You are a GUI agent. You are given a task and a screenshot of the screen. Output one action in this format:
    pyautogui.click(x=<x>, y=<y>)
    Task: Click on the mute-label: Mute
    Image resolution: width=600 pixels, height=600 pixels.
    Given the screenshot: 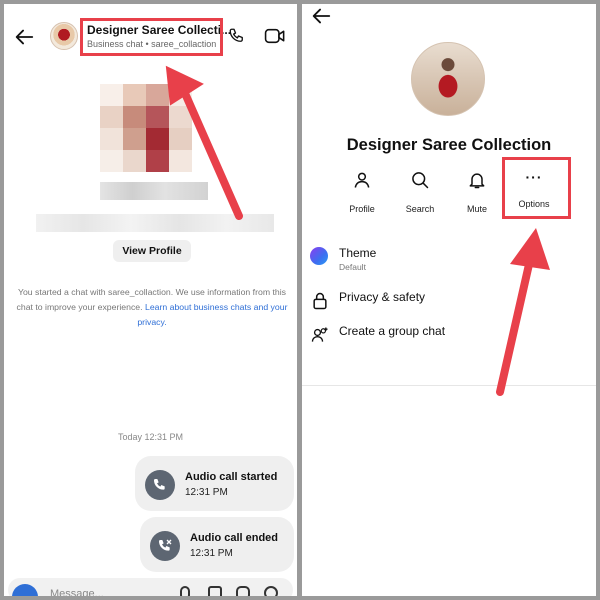 What is the action you would take?
    pyautogui.click(x=476, y=209)
    